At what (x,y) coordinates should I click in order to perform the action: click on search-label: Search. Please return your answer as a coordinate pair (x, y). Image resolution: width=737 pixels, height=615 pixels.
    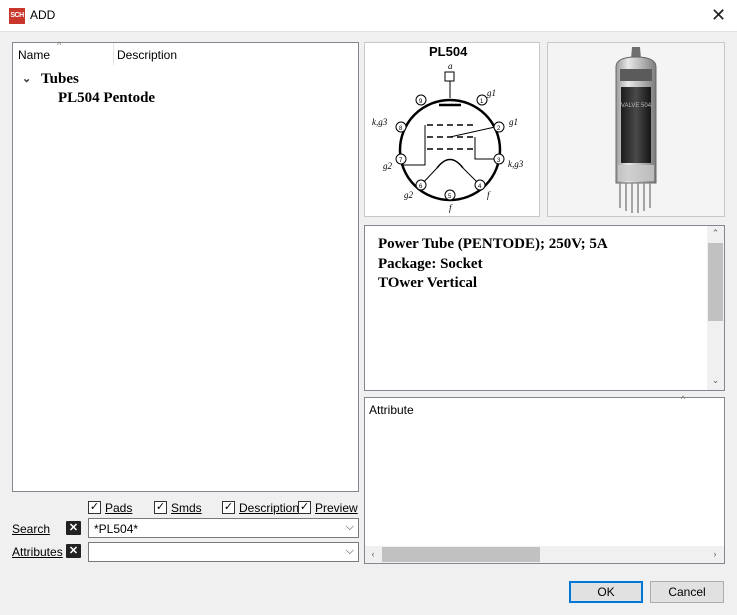
    Looking at the image, I should click on (31, 529).